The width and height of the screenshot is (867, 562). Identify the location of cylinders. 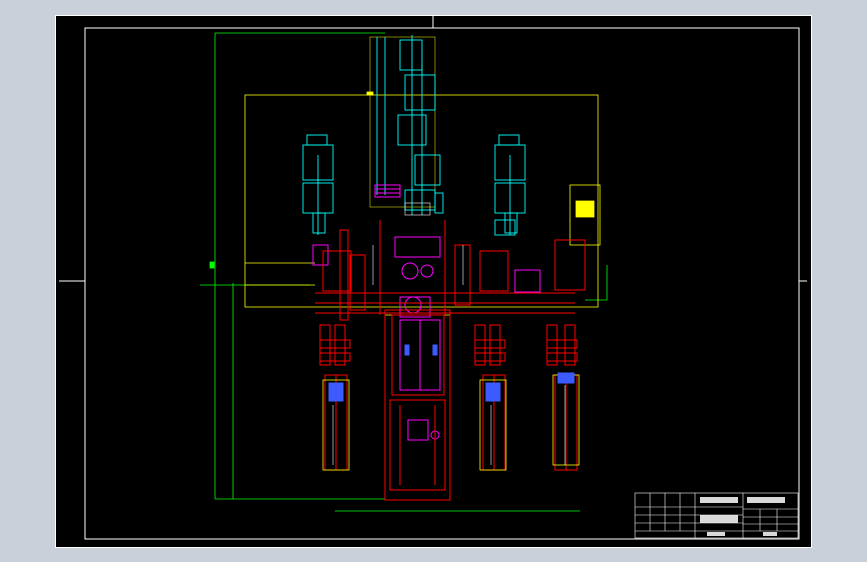
(451, 373).